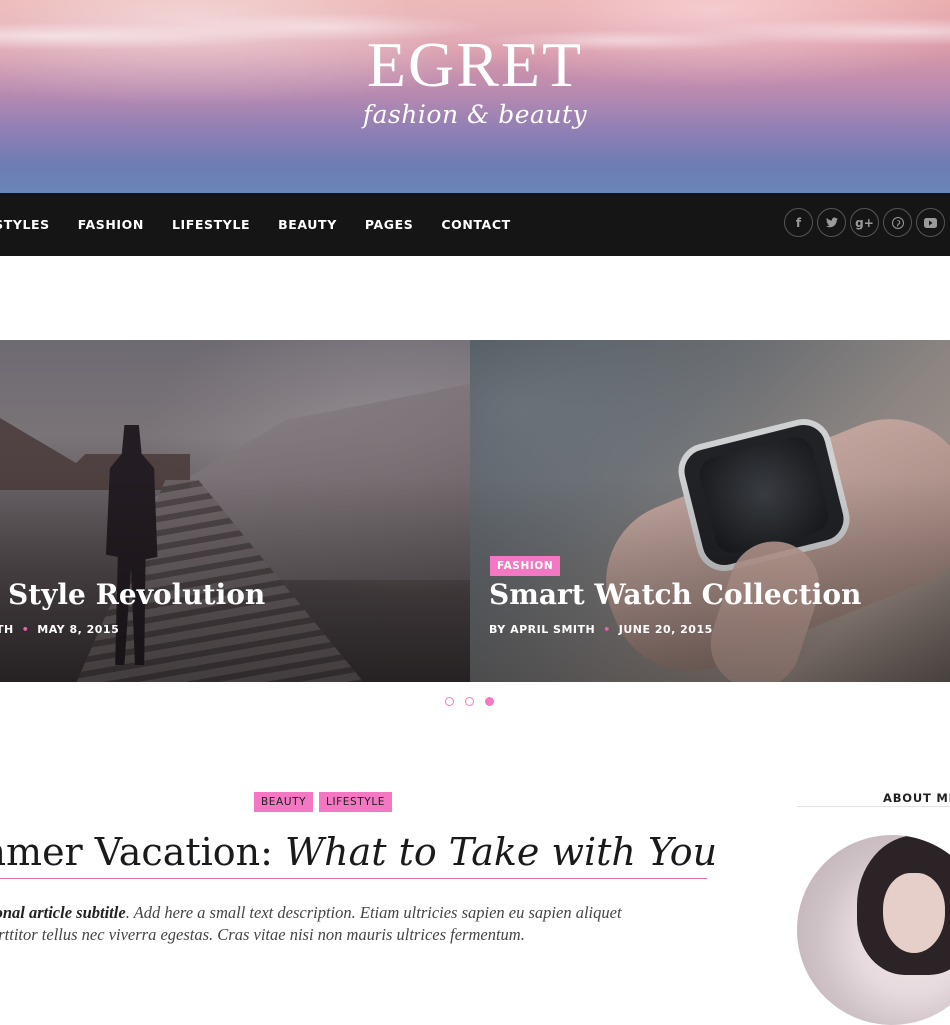 This screenshot has height=1025, width=950. Describe the element at coordinates (475, 65) in the screenshot. I see `site-title: EGRET` at that location.